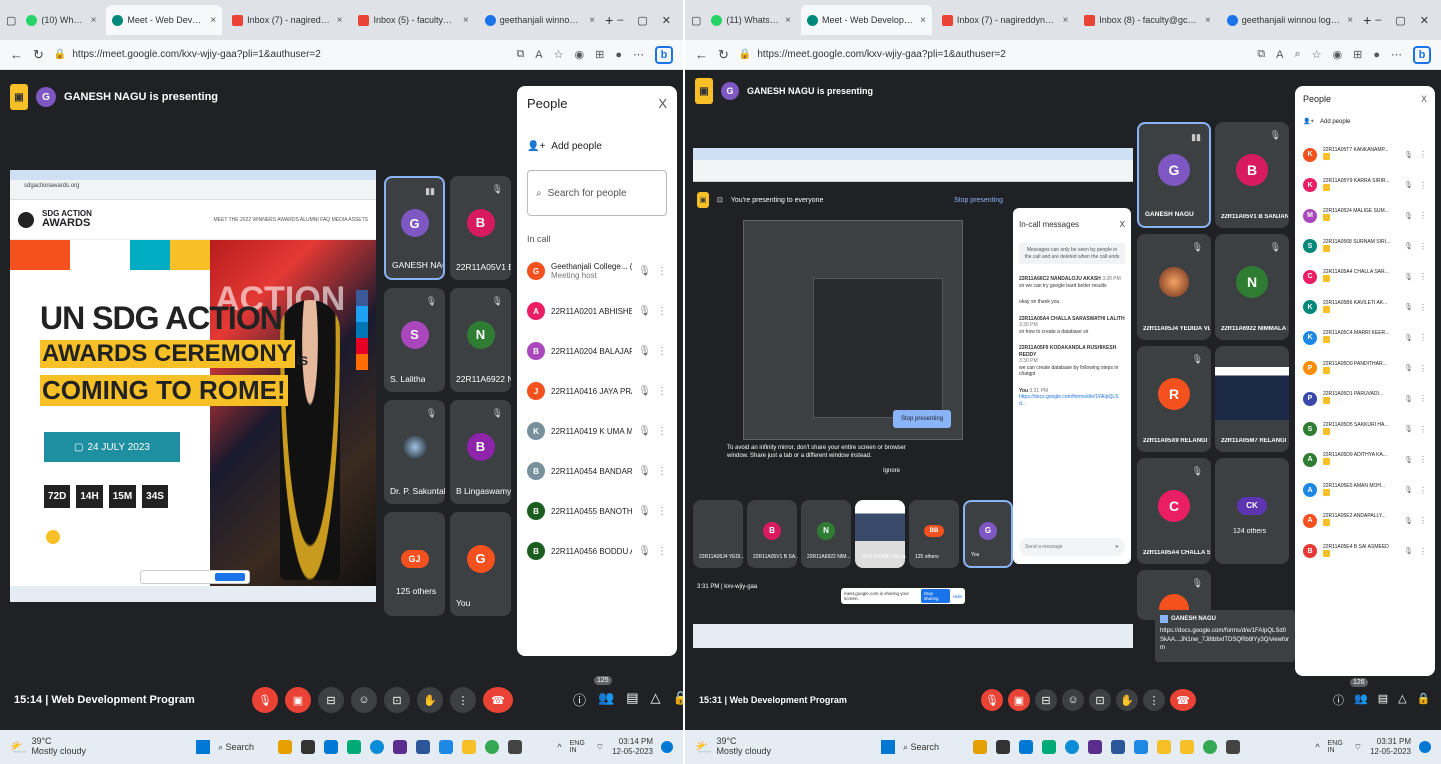 The width and height of the screenshot is (1441, 764). What do you see at coordinates (934, 534) in the screenshot?
I see `others-tile: BB 125 others` at bounding box center [934, 534].